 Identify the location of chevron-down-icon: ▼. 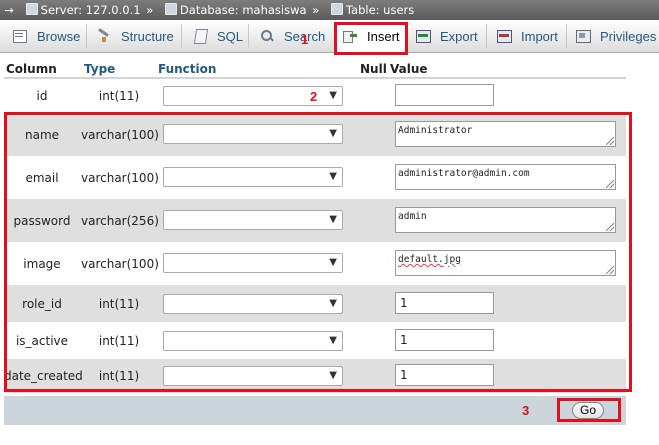
(333, 95).